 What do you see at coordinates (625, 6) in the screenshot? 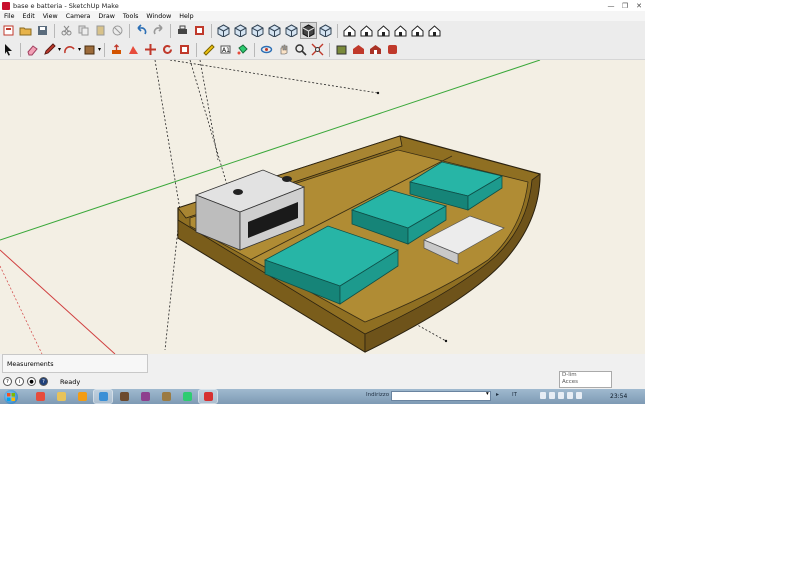
I see `maximize-button: ❐` at bounding box center [625, 6].